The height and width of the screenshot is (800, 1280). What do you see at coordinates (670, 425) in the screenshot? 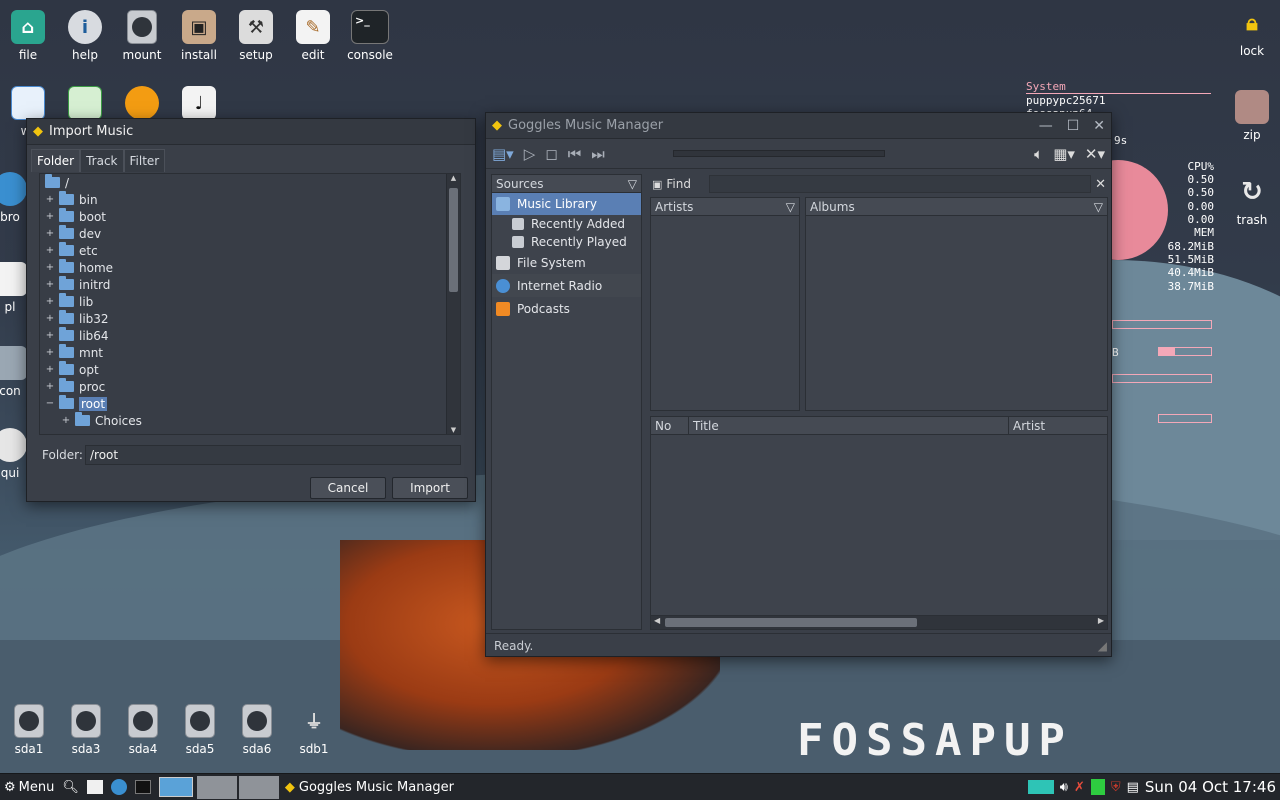
I see `column-no: No` at bounding box center [670, 425].